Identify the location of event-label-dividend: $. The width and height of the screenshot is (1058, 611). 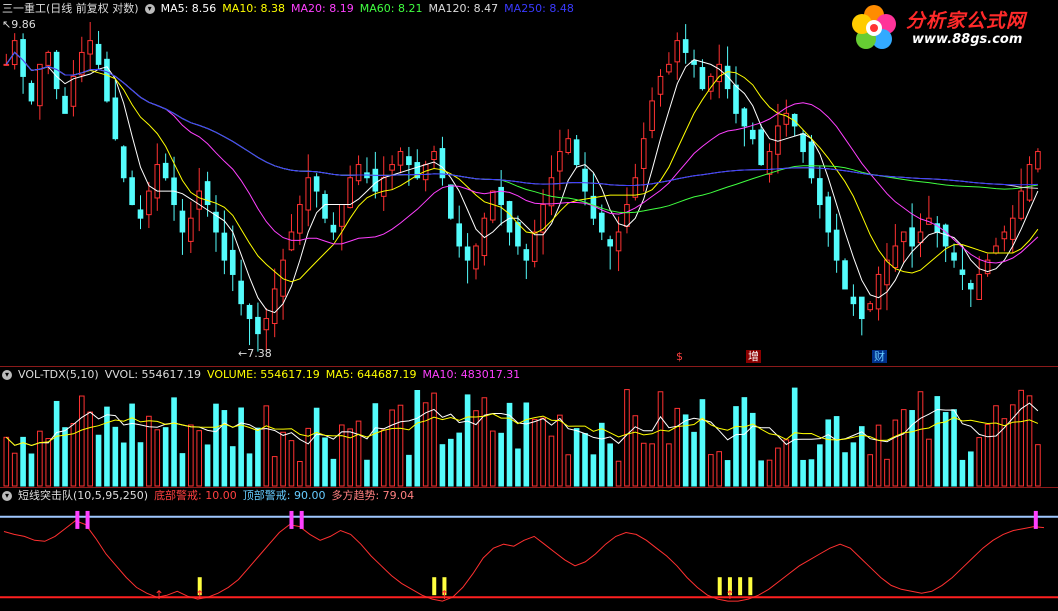
(679, 356).